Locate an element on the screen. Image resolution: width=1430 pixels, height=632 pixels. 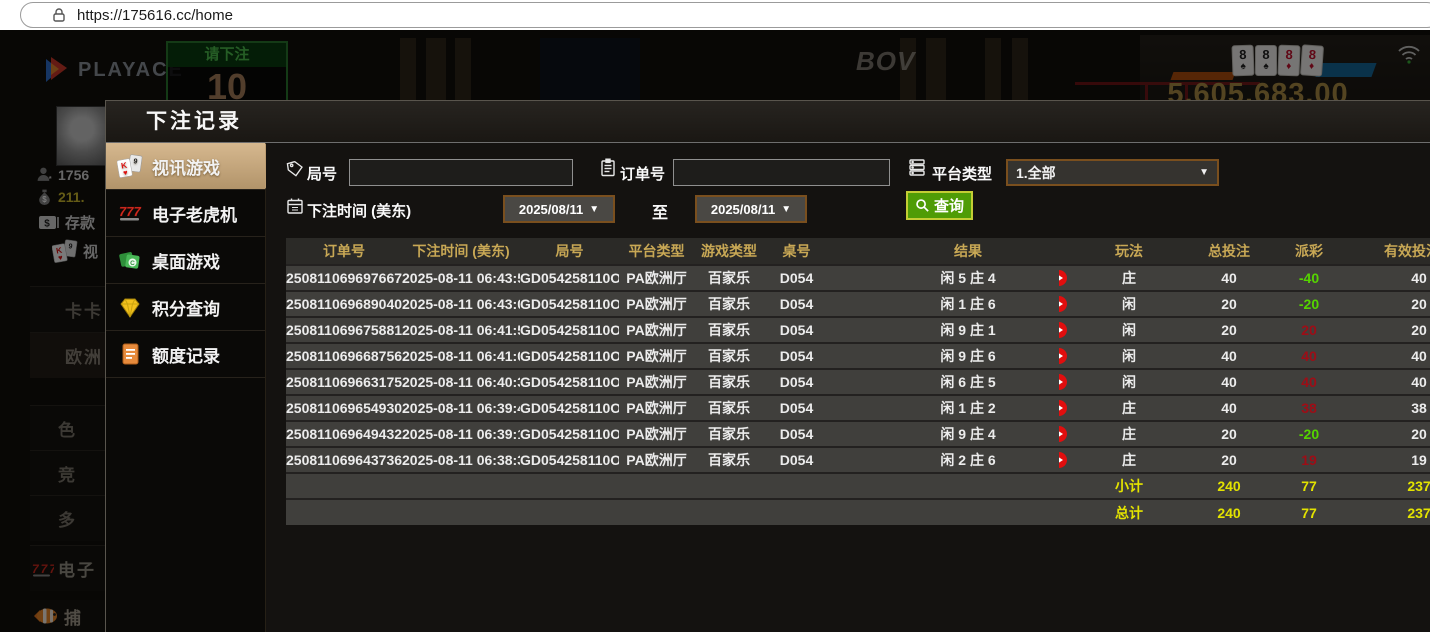
bet-time-filter-label: 下注时间 (美东) is located at coordinates (359, 211).